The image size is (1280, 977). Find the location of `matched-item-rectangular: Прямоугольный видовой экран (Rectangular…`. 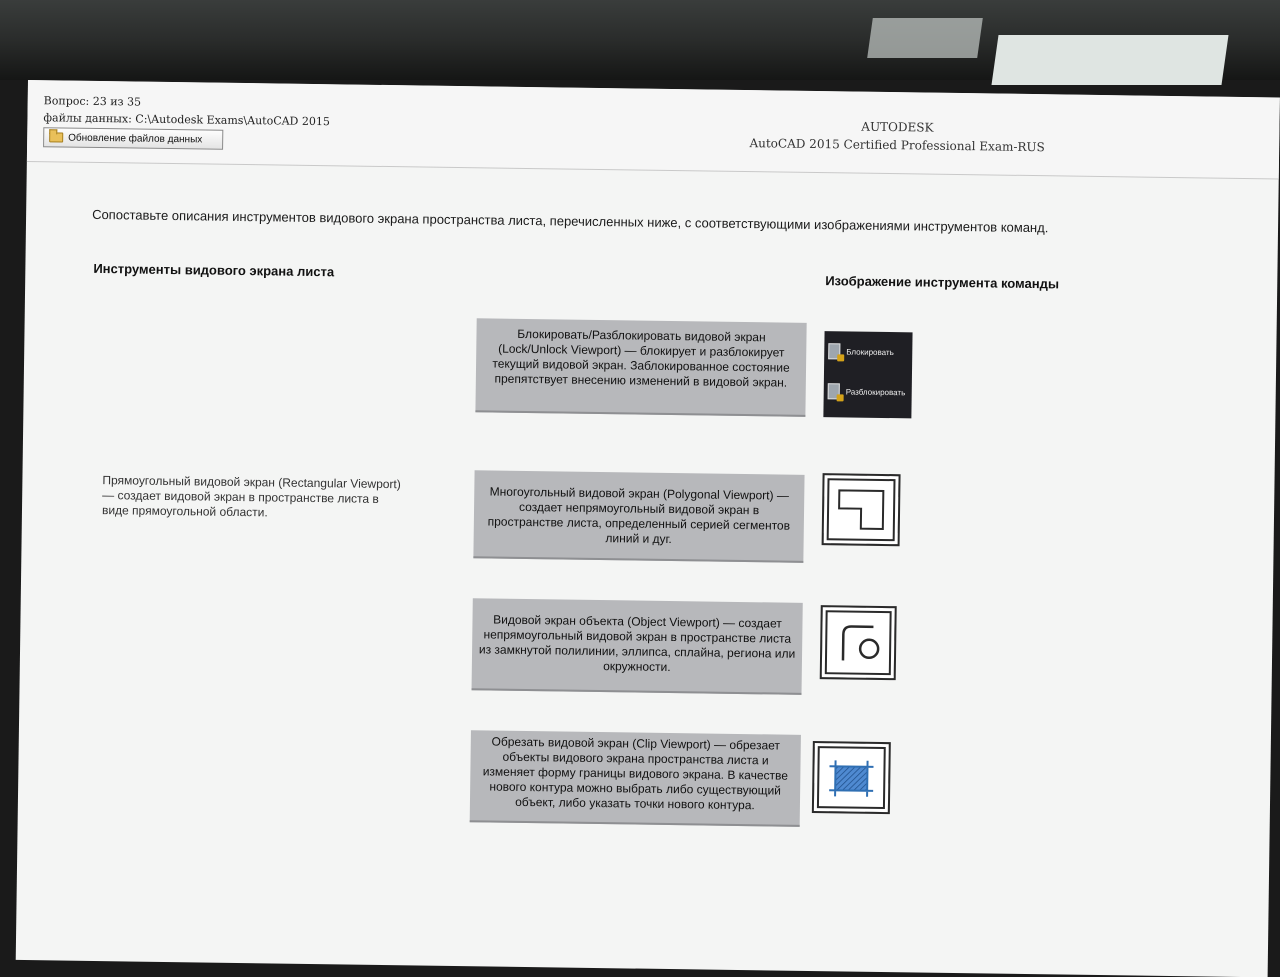

matched-item-rectangular: Прямоугольный видовой экран (Rectangular… is located at coordinates (252, 497).